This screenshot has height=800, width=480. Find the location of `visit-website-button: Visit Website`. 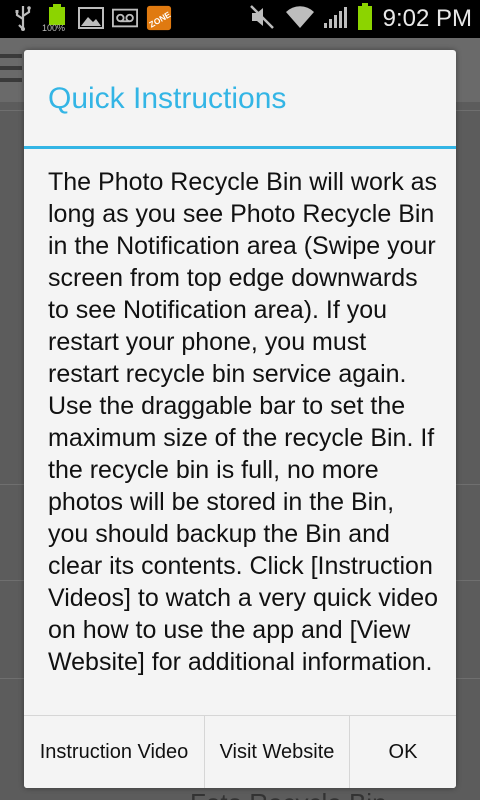

visit-website-button: Visit Website is located at coordinates (277, 752).